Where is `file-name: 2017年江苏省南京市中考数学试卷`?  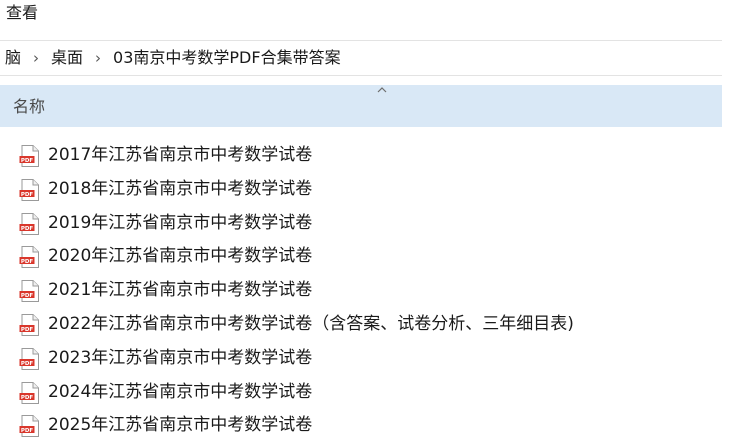
file-name: 2017年江苏省南京市中考数学试卷 is located at coordinates (180, 155).